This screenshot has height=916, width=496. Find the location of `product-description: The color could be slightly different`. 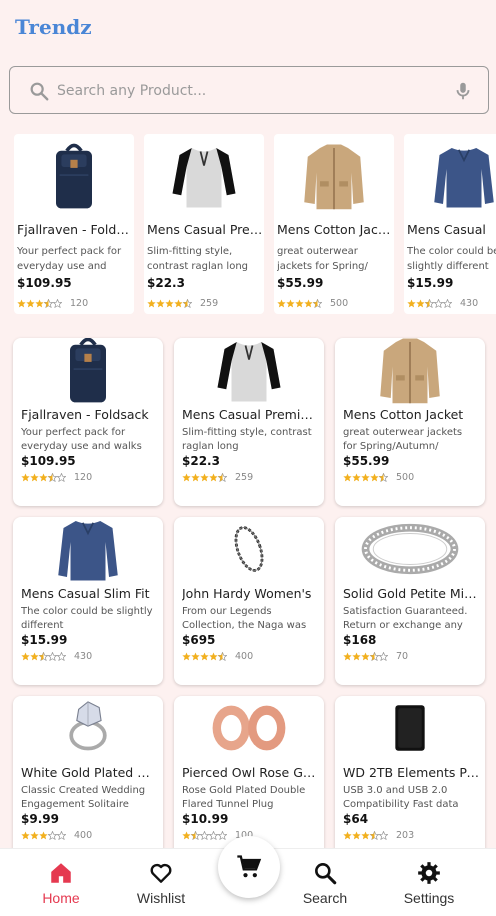

product-description: The color could be slightly different is located at coordinates (451, 259).